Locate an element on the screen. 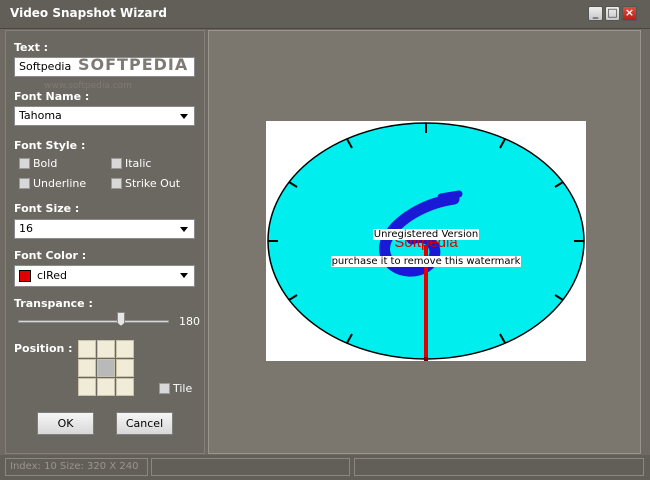  italic-checkbox is located at coordinates (116, 163).